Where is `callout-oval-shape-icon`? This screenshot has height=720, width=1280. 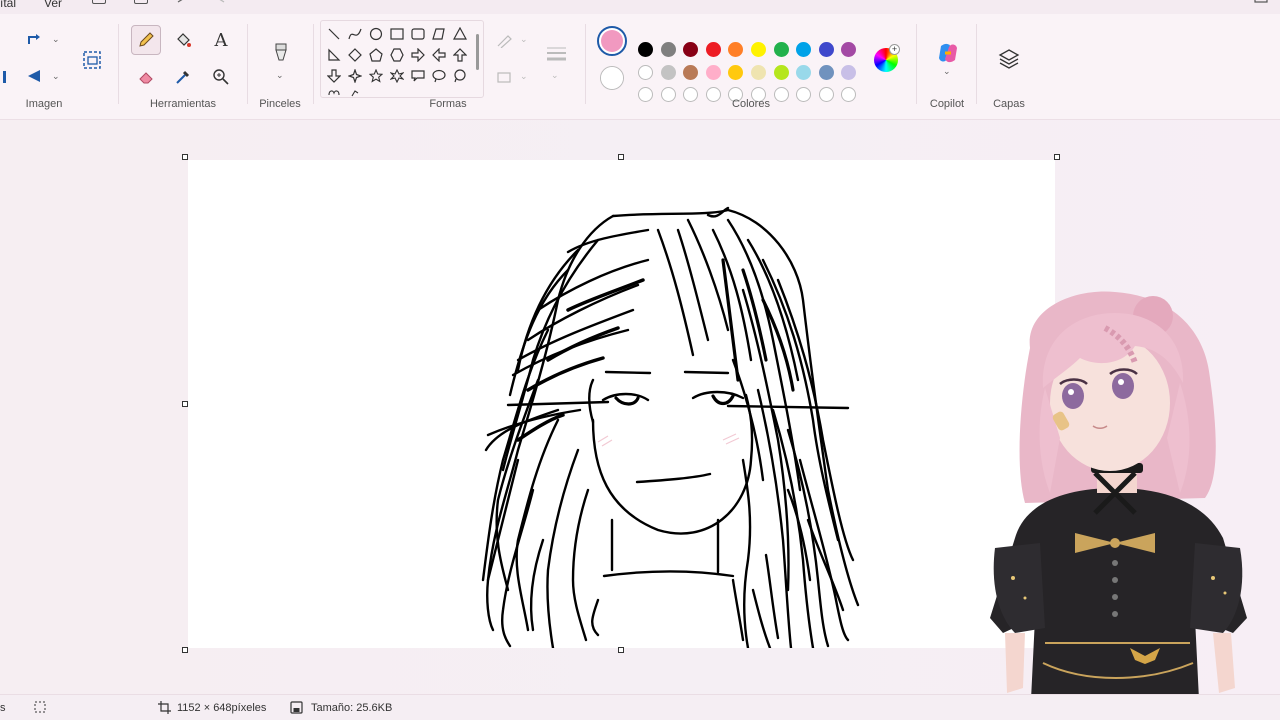
callout-oval-shape-icon is located at coordinates (439, 76).